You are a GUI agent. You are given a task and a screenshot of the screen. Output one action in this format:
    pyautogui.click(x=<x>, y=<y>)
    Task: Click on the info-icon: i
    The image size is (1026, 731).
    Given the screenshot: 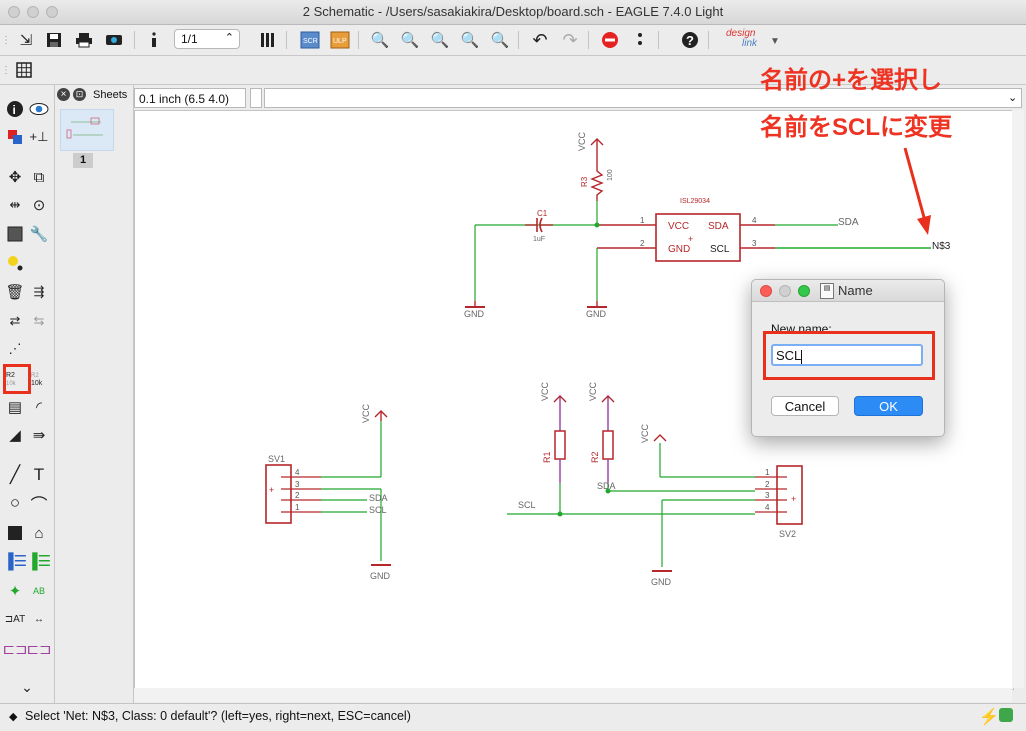 What is the action you would take?
    pyautogui.click(x=15, y=109)
    